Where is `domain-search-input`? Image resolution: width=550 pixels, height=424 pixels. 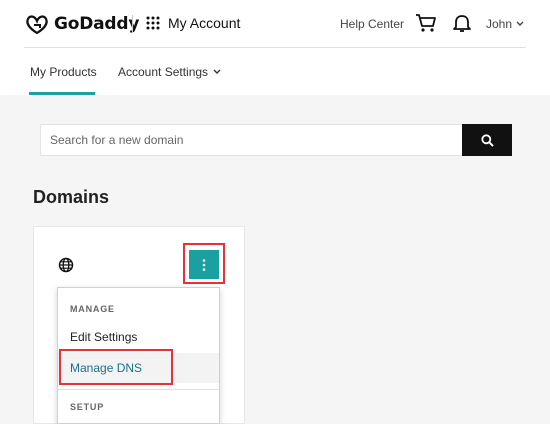
domain-search-input is located at coordinates (251, 140).